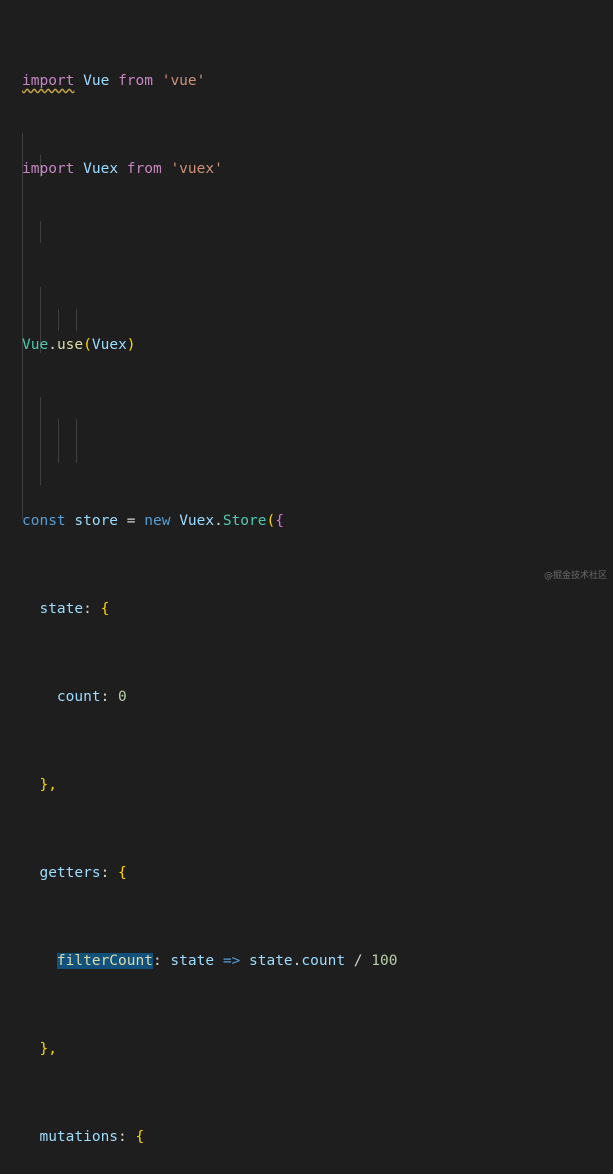 This screenshot has width=613, height=1174. Describe the element at coordinates (192, 961) in the screenshot. I see `token-state-param: state` at that location.